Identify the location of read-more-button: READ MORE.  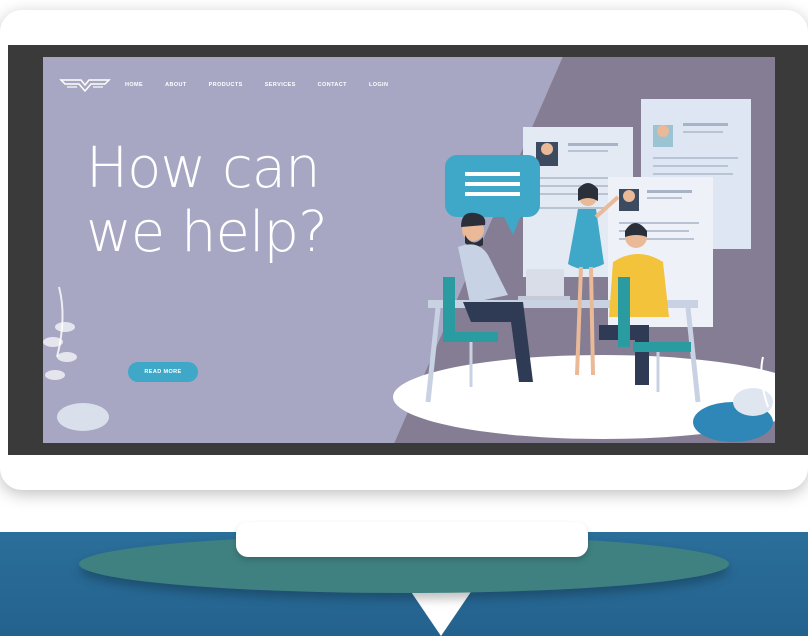
(163, 372).